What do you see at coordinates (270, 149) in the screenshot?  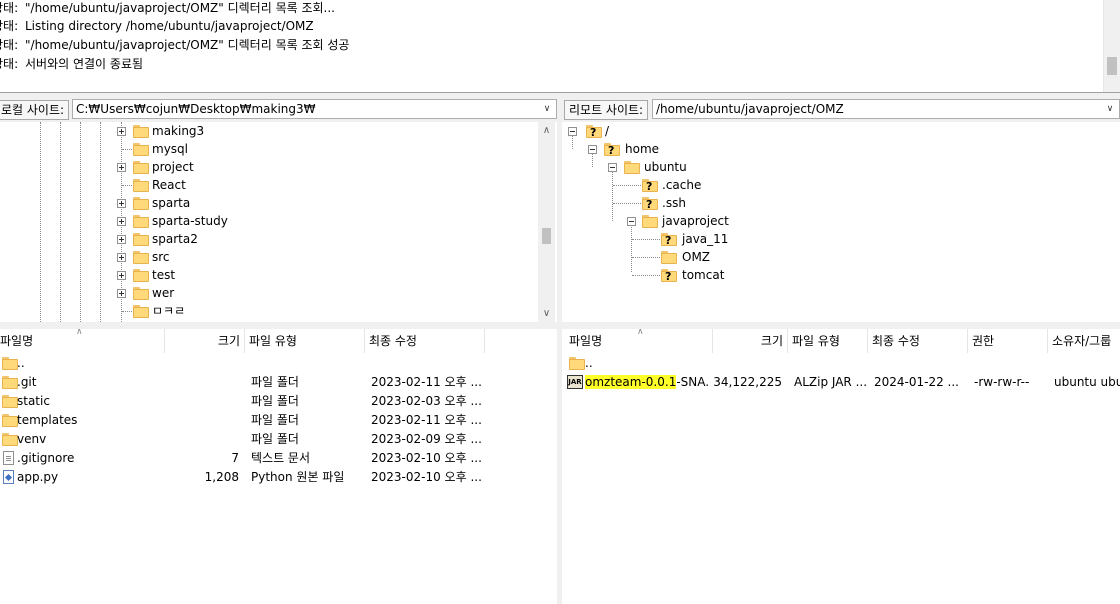 I see `tree-item-mysql: mysql` at bounding box center [270, 149].